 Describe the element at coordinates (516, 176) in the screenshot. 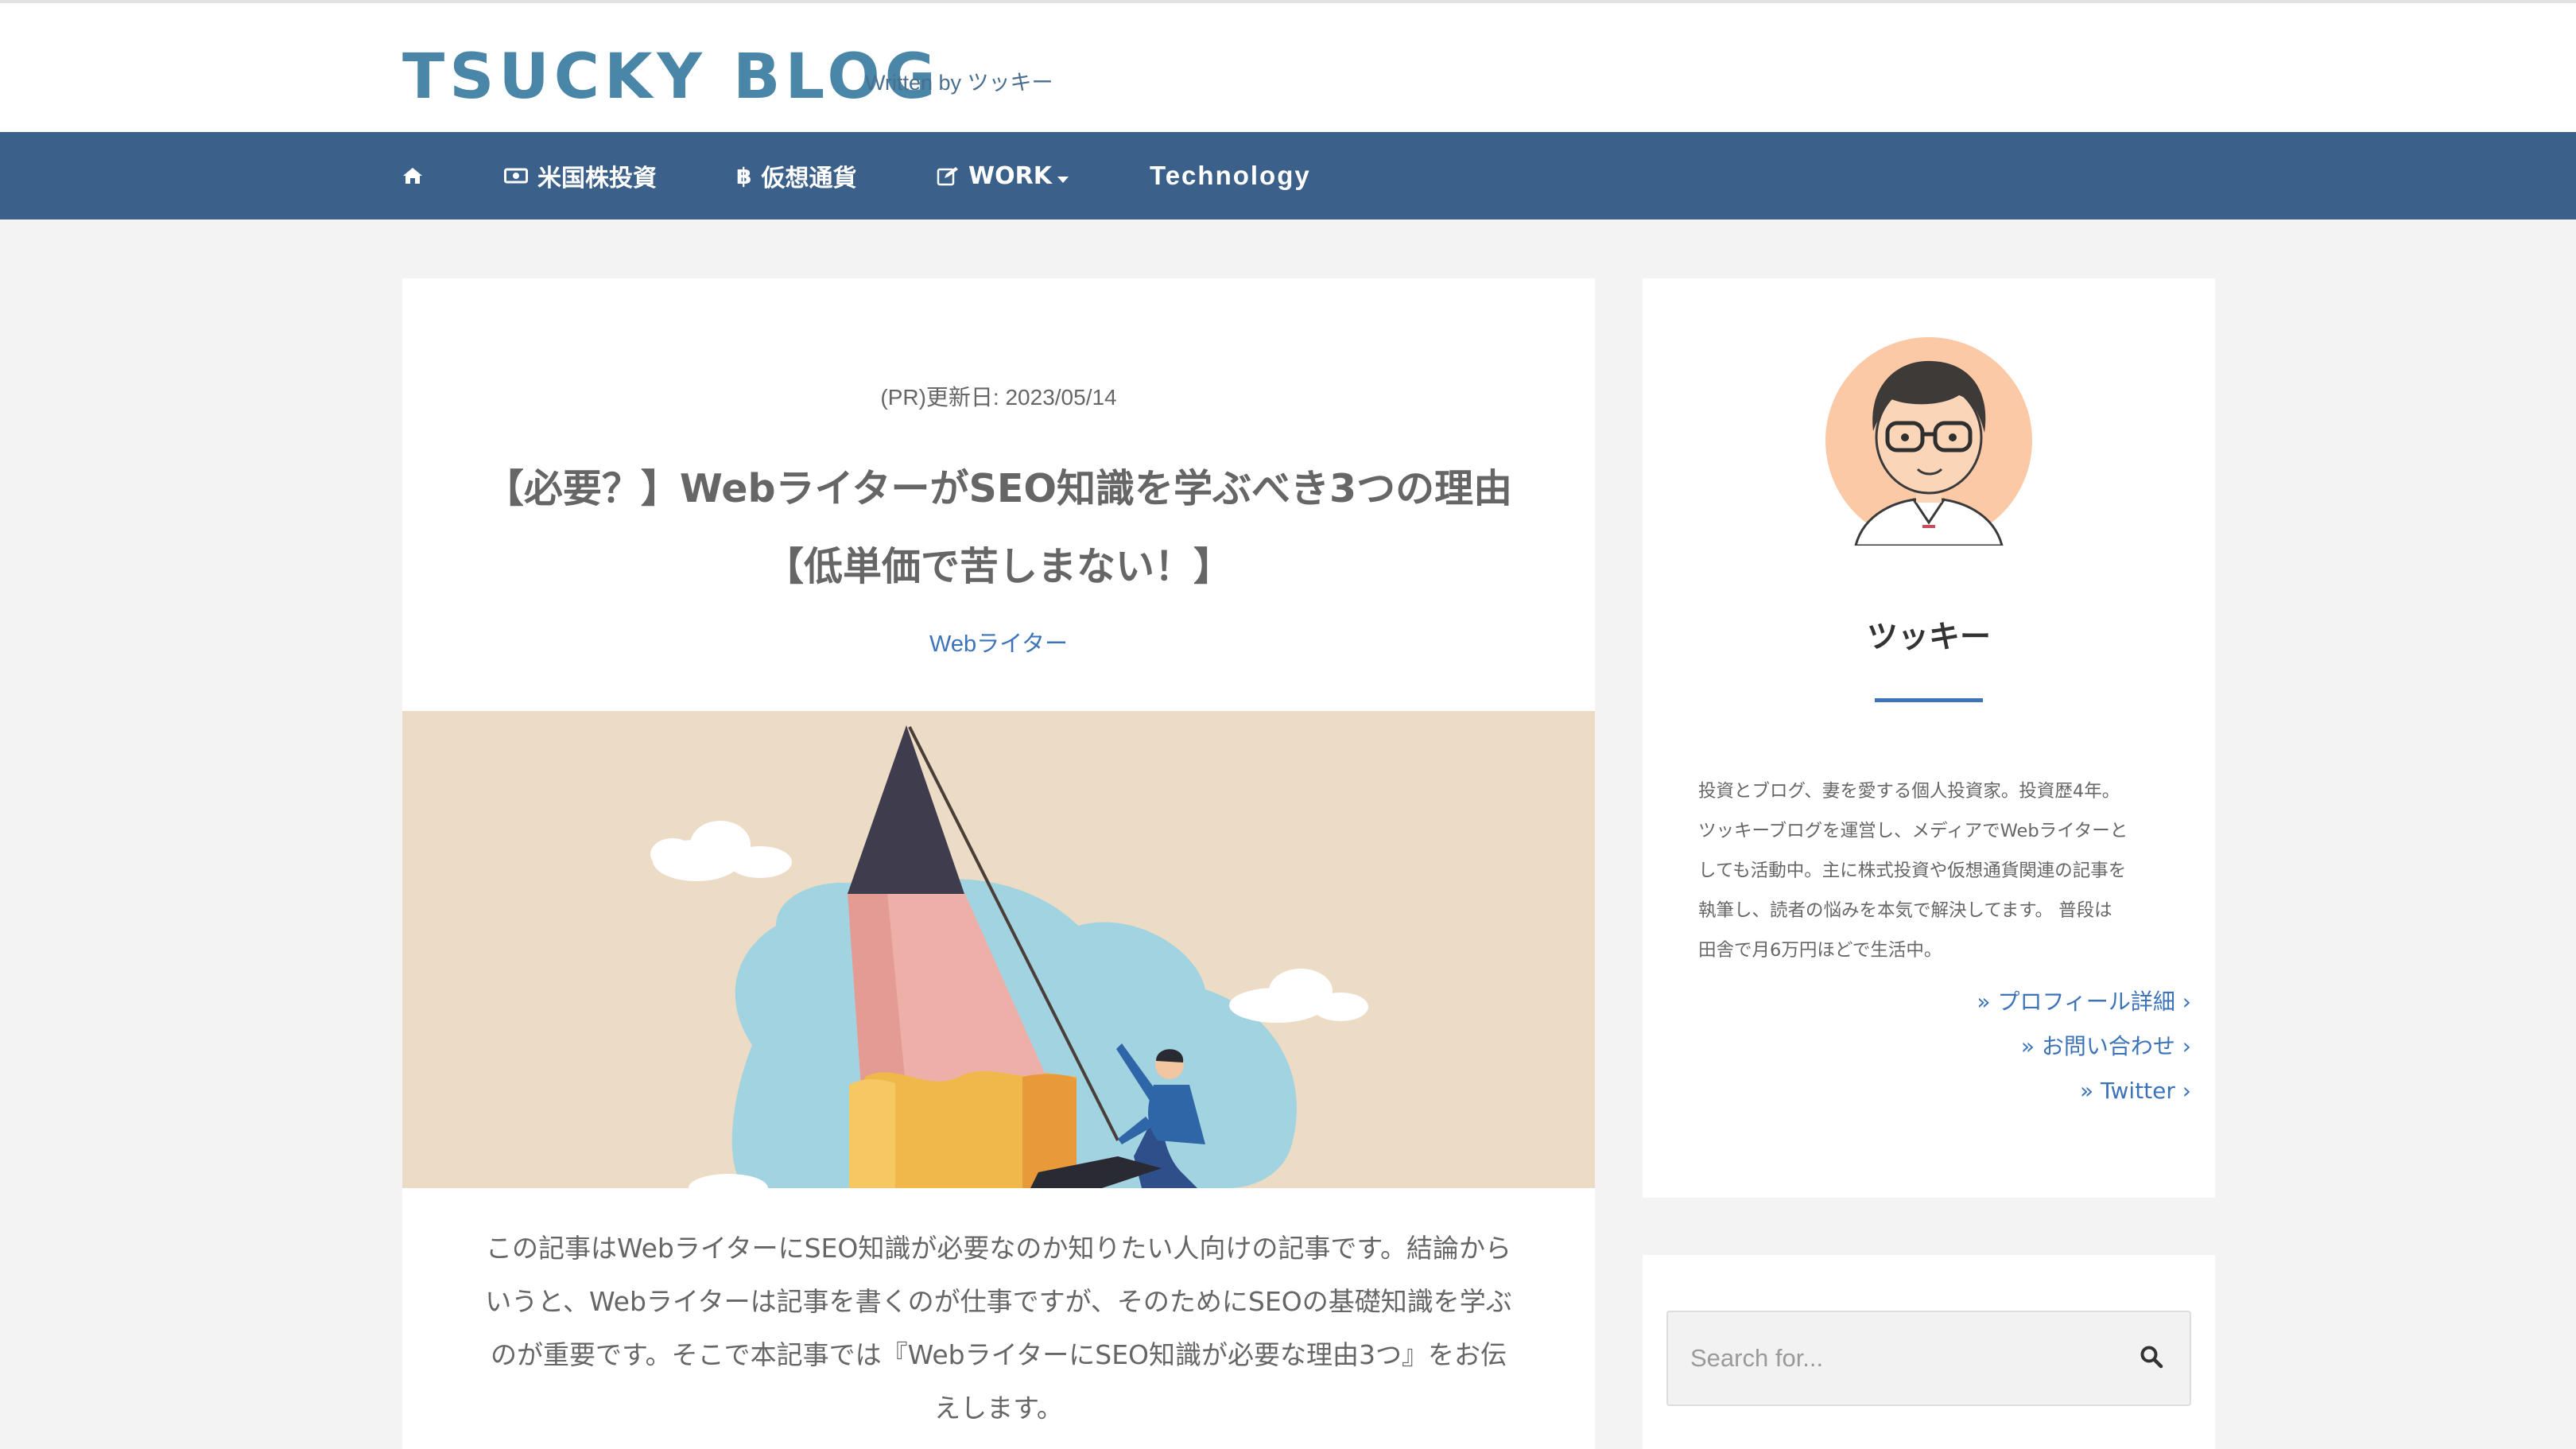

I see `money-icon` at that location.